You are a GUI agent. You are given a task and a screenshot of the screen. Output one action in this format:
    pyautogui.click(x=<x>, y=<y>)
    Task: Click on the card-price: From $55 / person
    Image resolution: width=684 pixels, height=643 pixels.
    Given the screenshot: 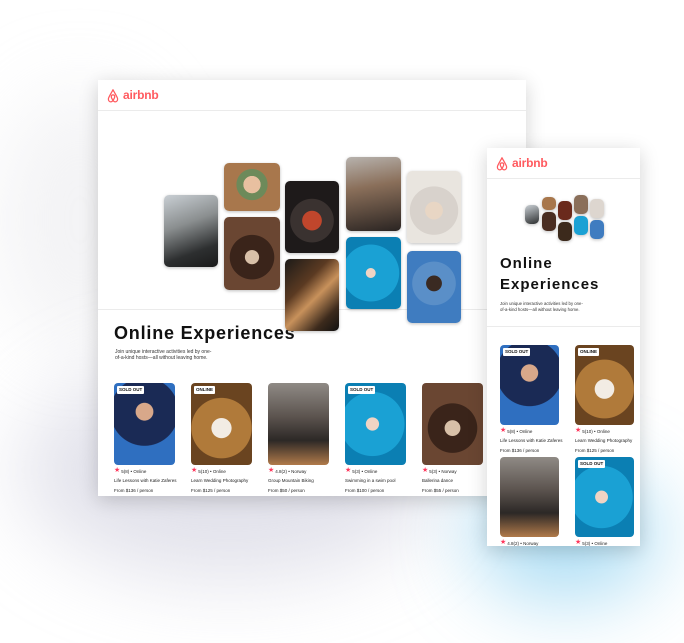 What is the action you would take?
    pyautogui.click(x=440, y=490)
    